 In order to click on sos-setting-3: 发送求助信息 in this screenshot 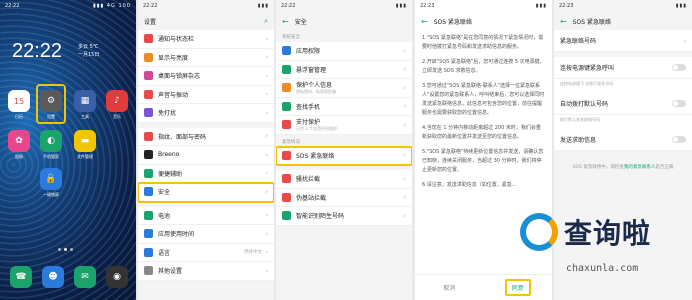, I will do `click(623, 140)`.